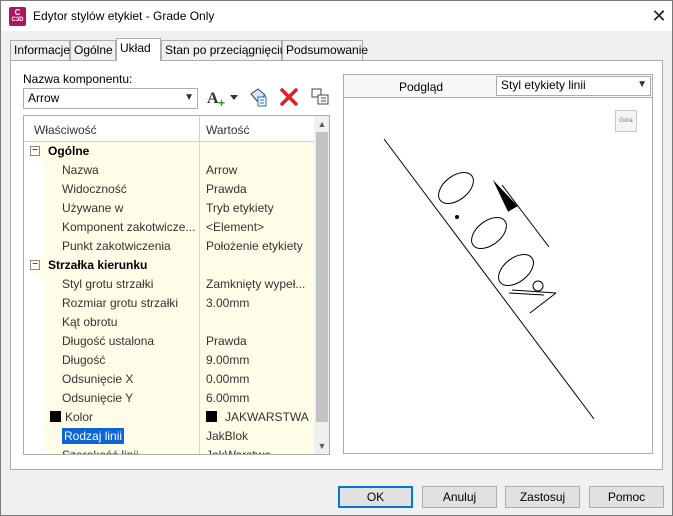 Image resolution: width=673 pixels, height=516 pixels. What do you see at coordinates (121, 170) in the screenshot?
I see `property-name: Nazwa` at bounding box center [121, 170].